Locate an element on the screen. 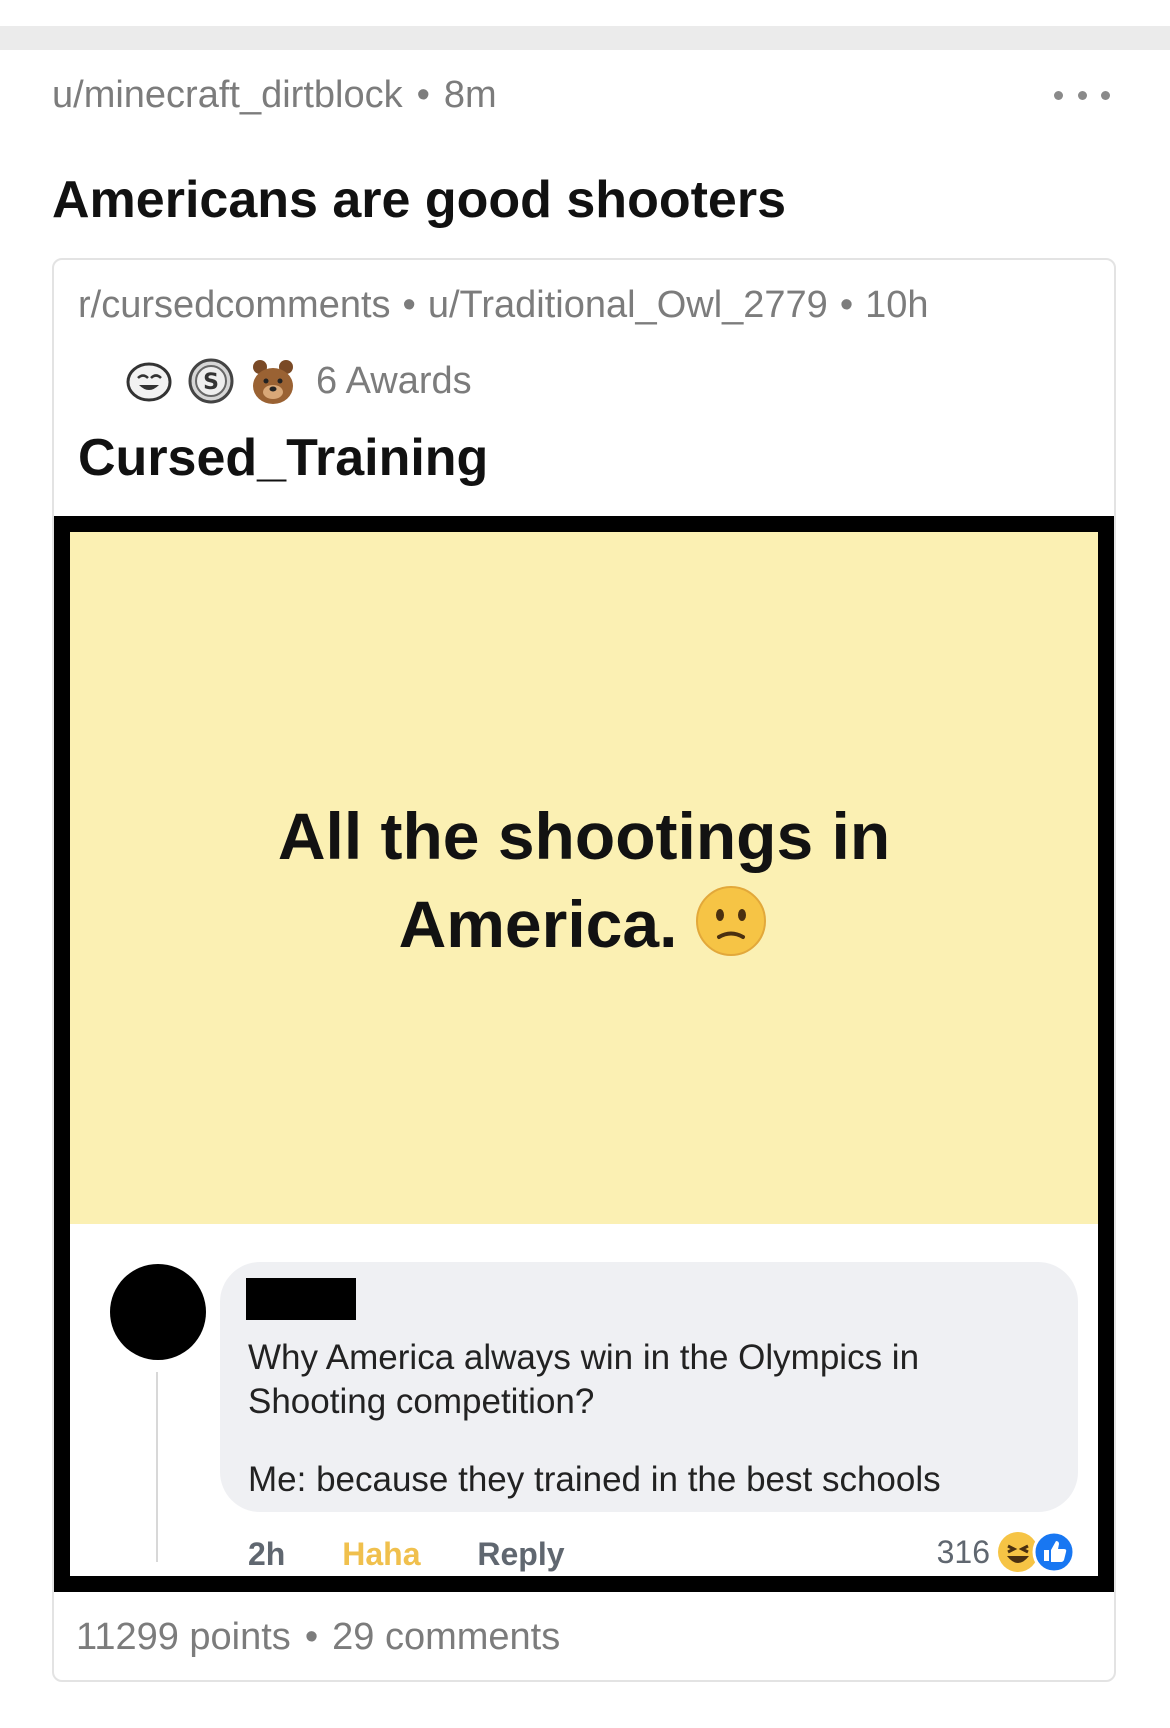 The image size is (1170, 1728). comments-link: 29 comments is located at coordinates (446, 1637).